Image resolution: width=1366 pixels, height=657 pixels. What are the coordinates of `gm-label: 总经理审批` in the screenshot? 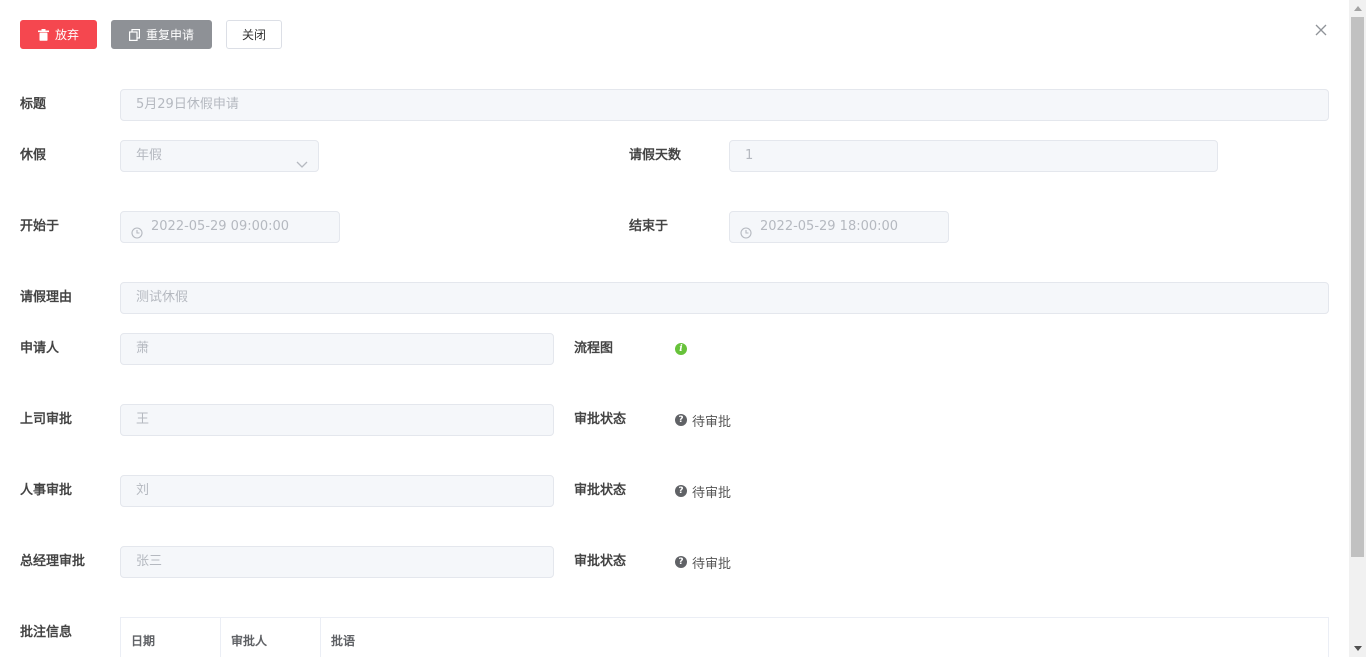 It's located at (53, 561).